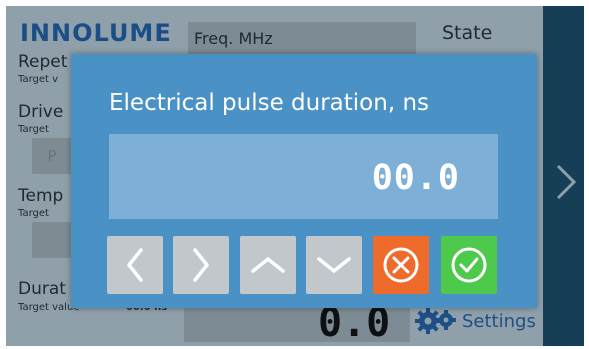  Describe the element at coordinates (467, 33) in the screenshot. I see `state-label: State` at that location.